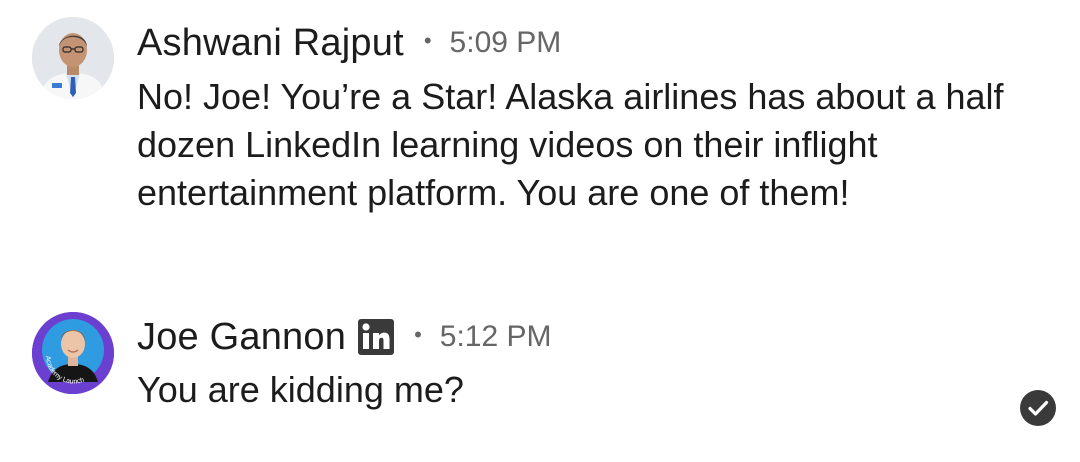 This screenshot has height=462, width=1080. What do you see at coordinates (241, 337) in the screenshot?
I see `sender-name: Joe Gannon` at bounding box center [241, 337].